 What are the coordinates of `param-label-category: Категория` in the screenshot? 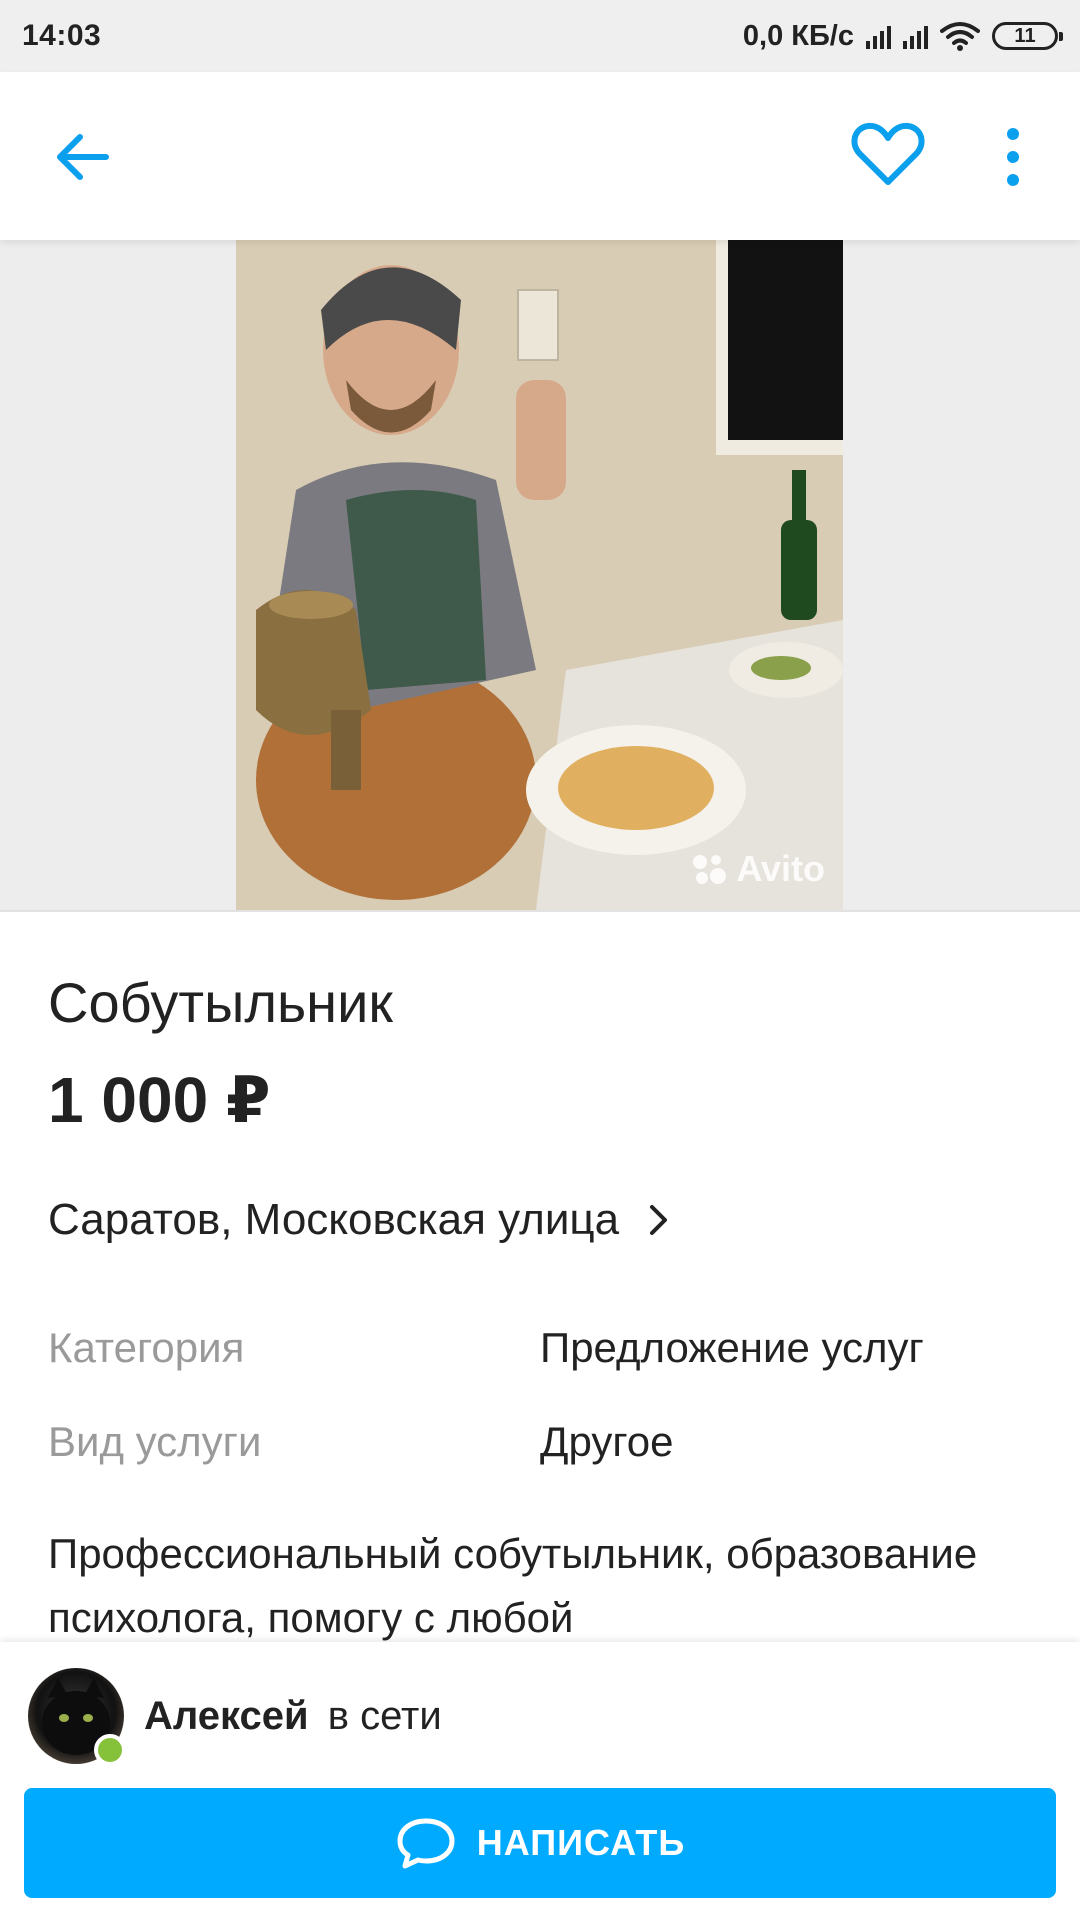 It's located at (146, 1347).